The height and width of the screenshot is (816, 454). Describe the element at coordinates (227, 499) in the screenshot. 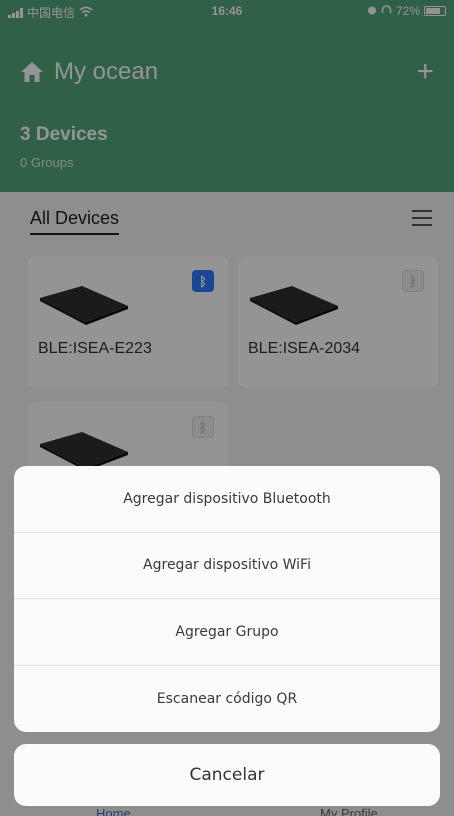

I see `add-bluetooth-device-button: Agregar dispositivo Bluetooth` at that location.